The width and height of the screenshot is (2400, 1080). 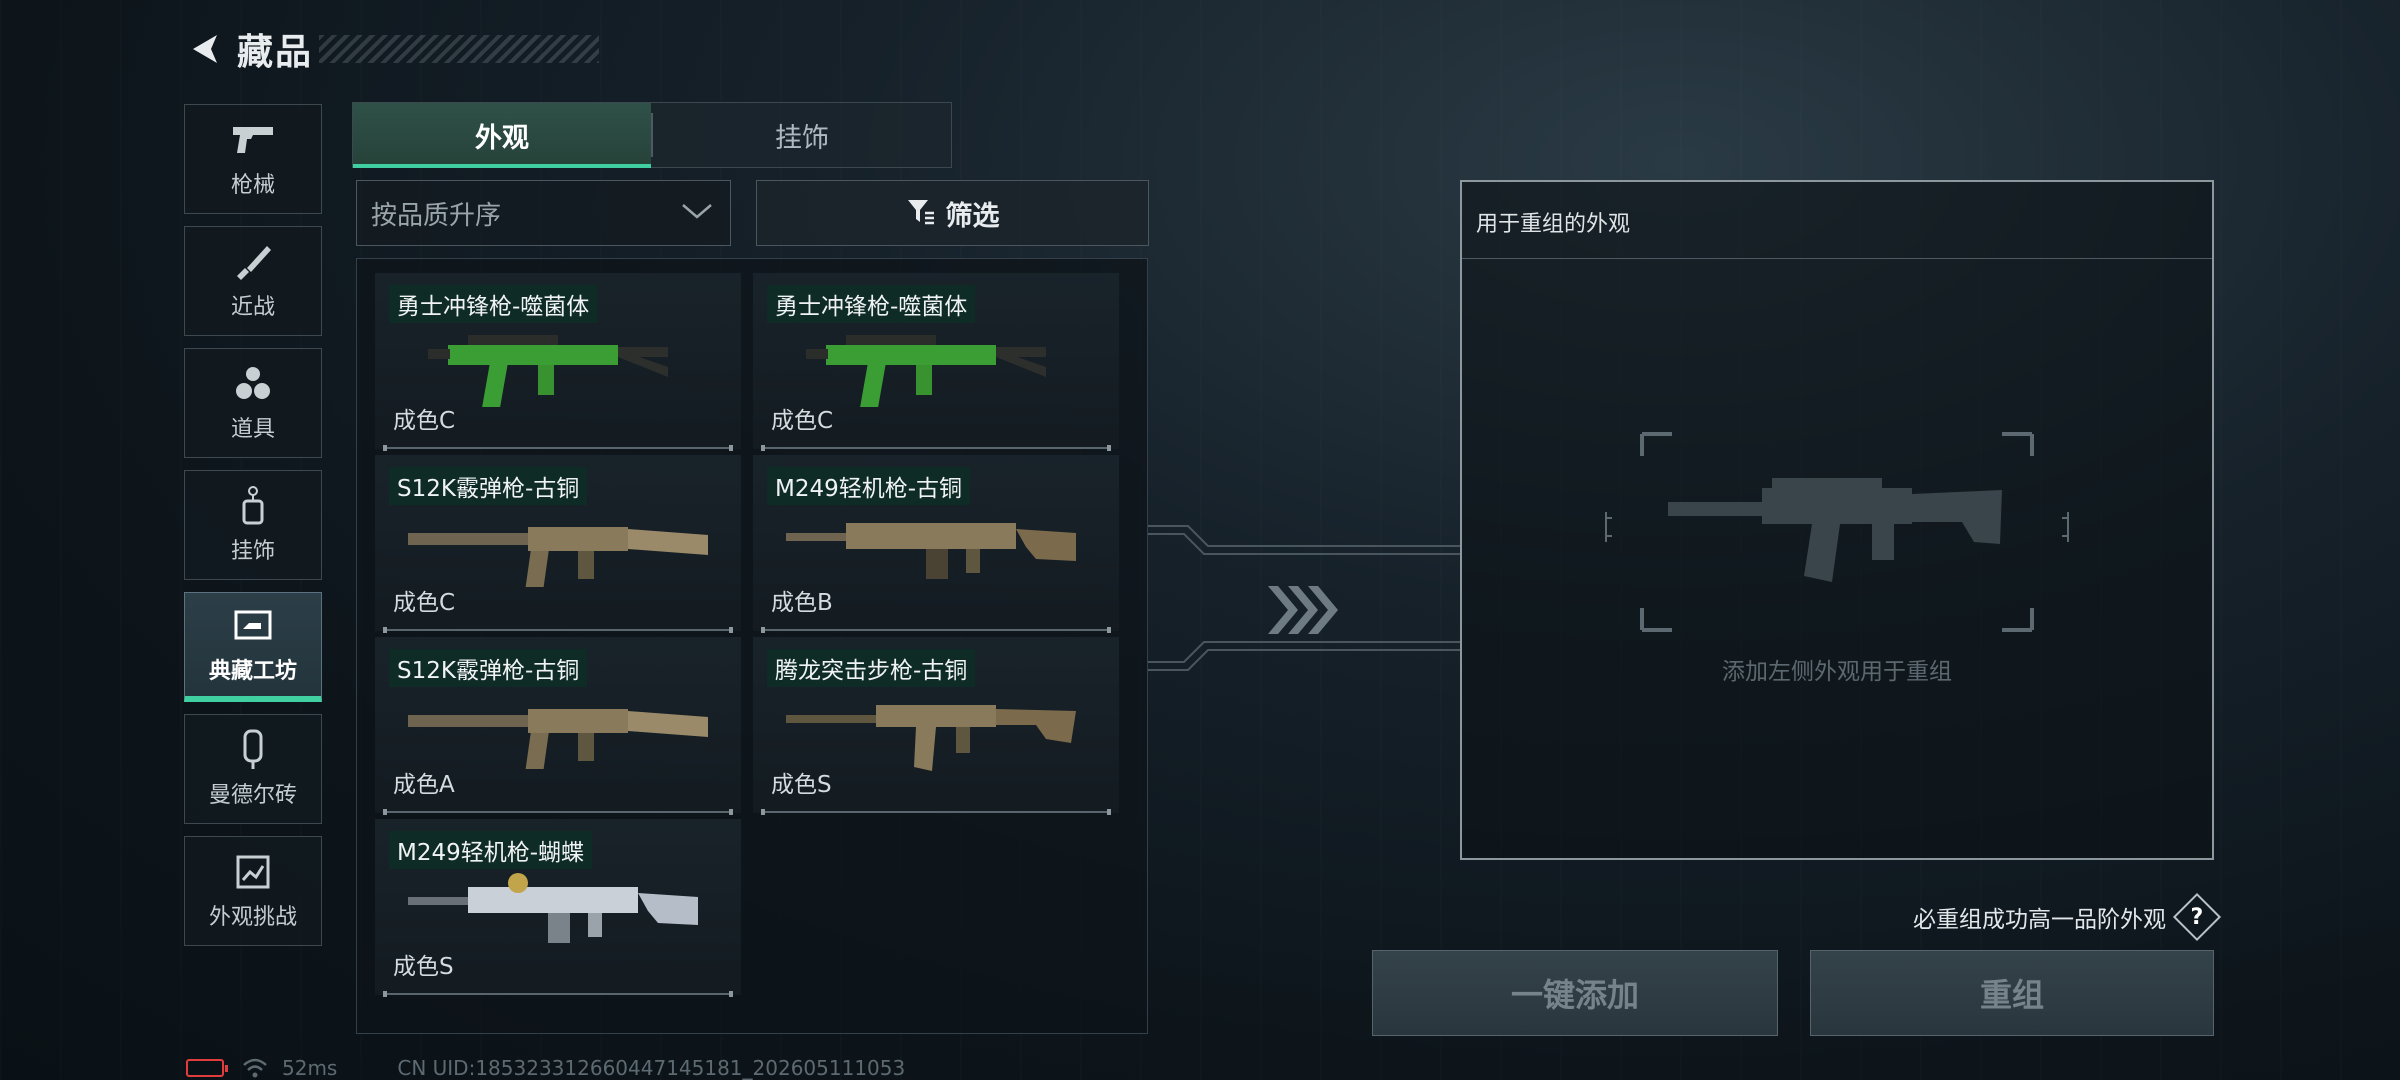 What do you see at coordinates (921, 213) in the screenshot?
I see `filter-icon` at bounding box center [921, 213].